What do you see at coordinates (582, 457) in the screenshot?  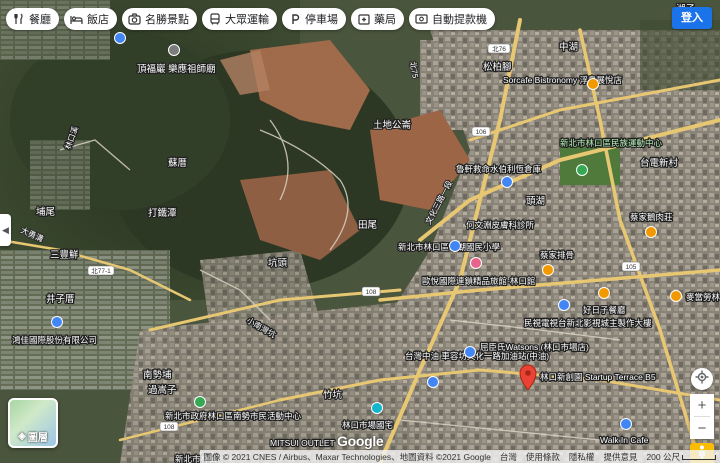 I see `privacy-link: 隱私權` at bounding box center [582, 457].